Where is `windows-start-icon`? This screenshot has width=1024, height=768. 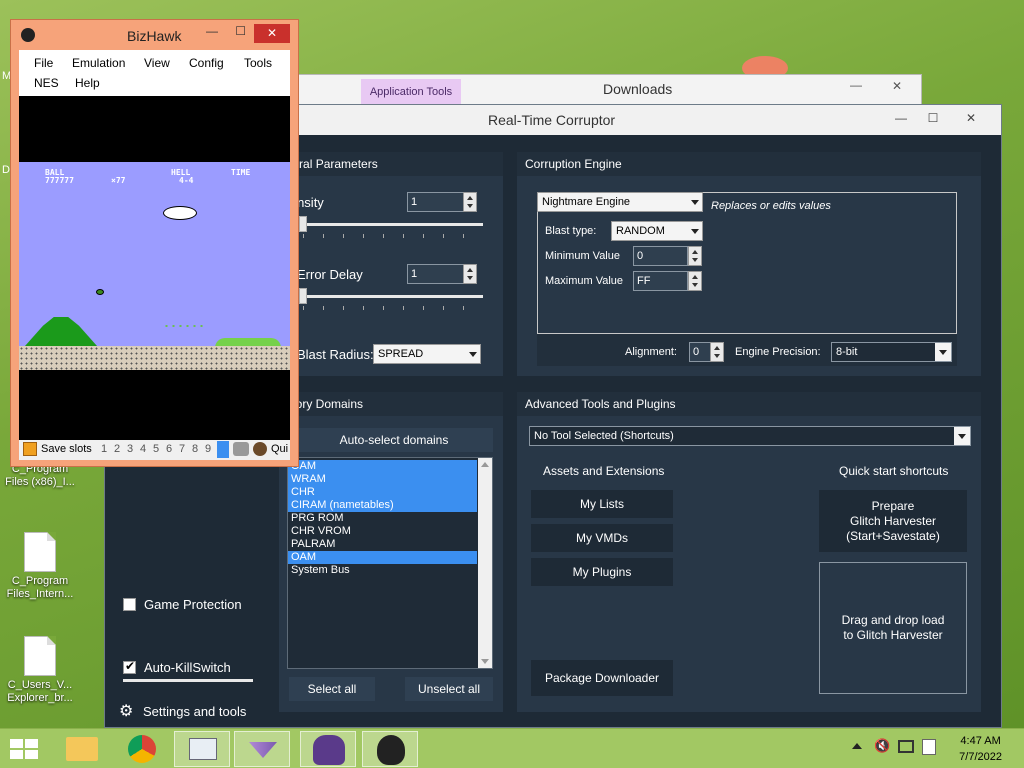 windows-start-icon is located at coordinates (24, 749).